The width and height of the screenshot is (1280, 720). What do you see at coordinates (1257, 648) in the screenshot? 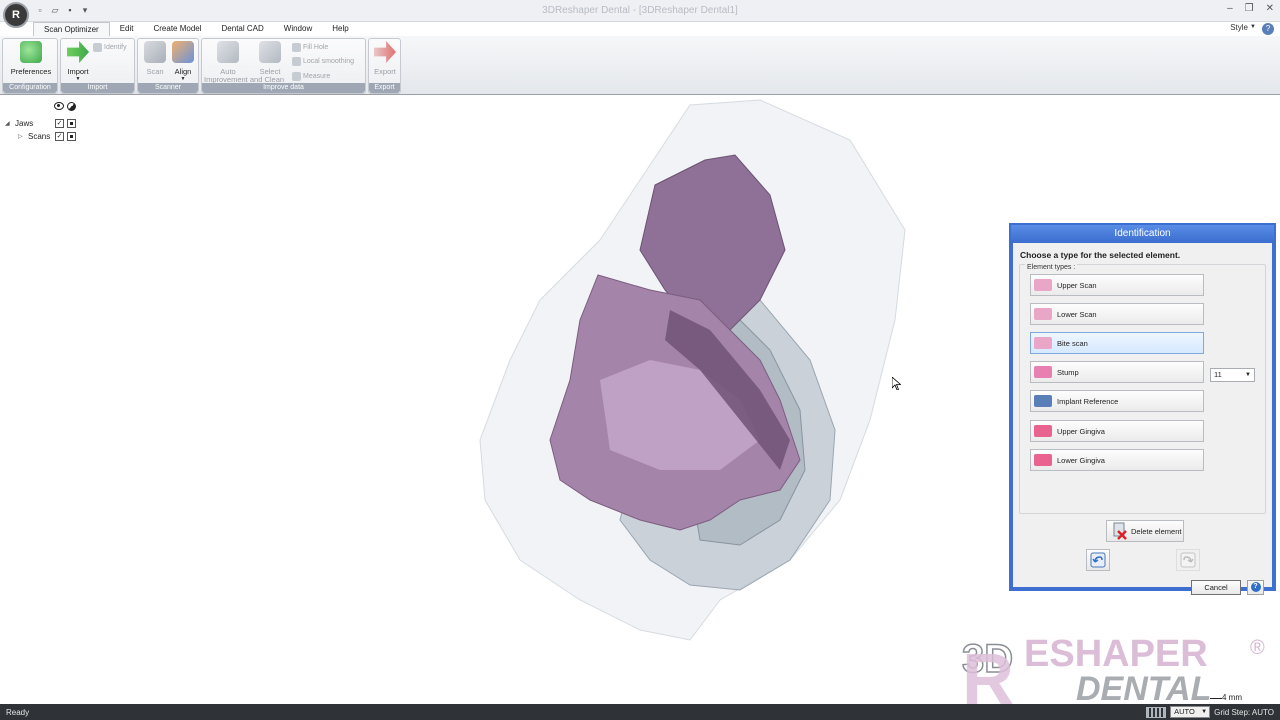
I see `logo-registered-mark: ®` at bounding box center [1257, 648].